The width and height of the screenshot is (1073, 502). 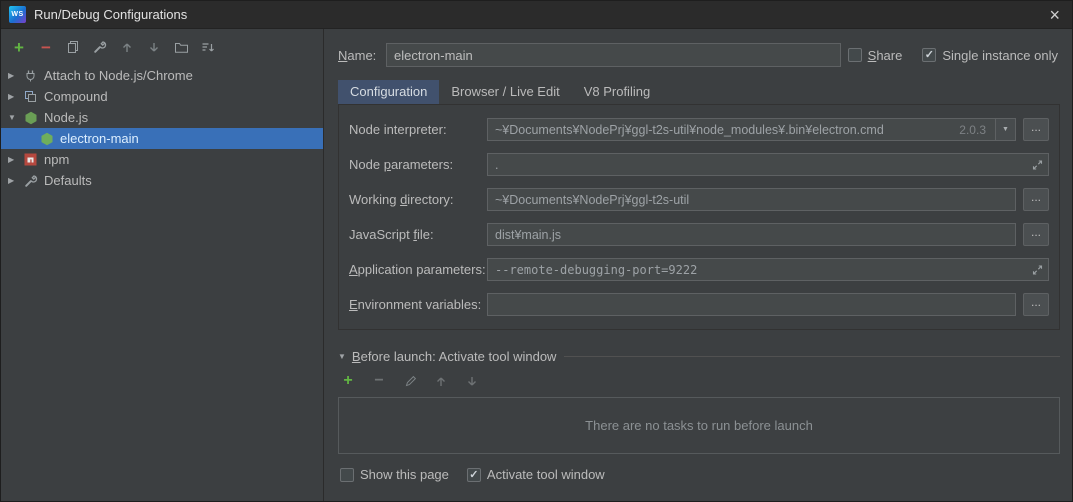 I want to click on tab-browser-live-edit: Browser / Live Edit, so click(x=505, y=92).